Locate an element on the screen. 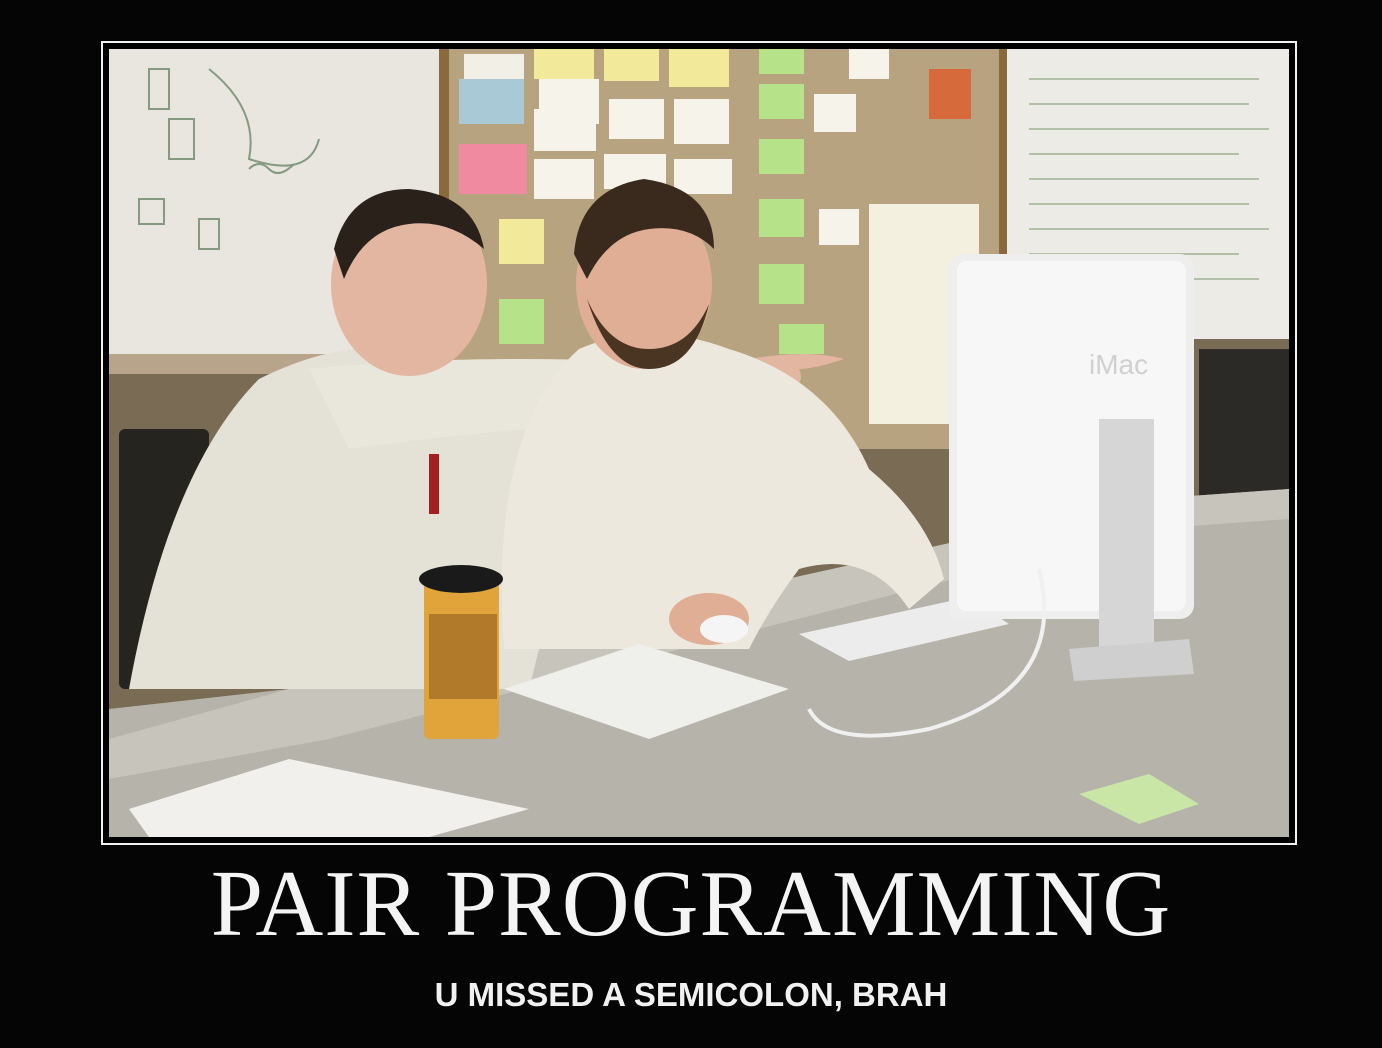 This screenshot has height=1048, width=1382. imac-computer: iMac is located at coordinates (1071, 467).